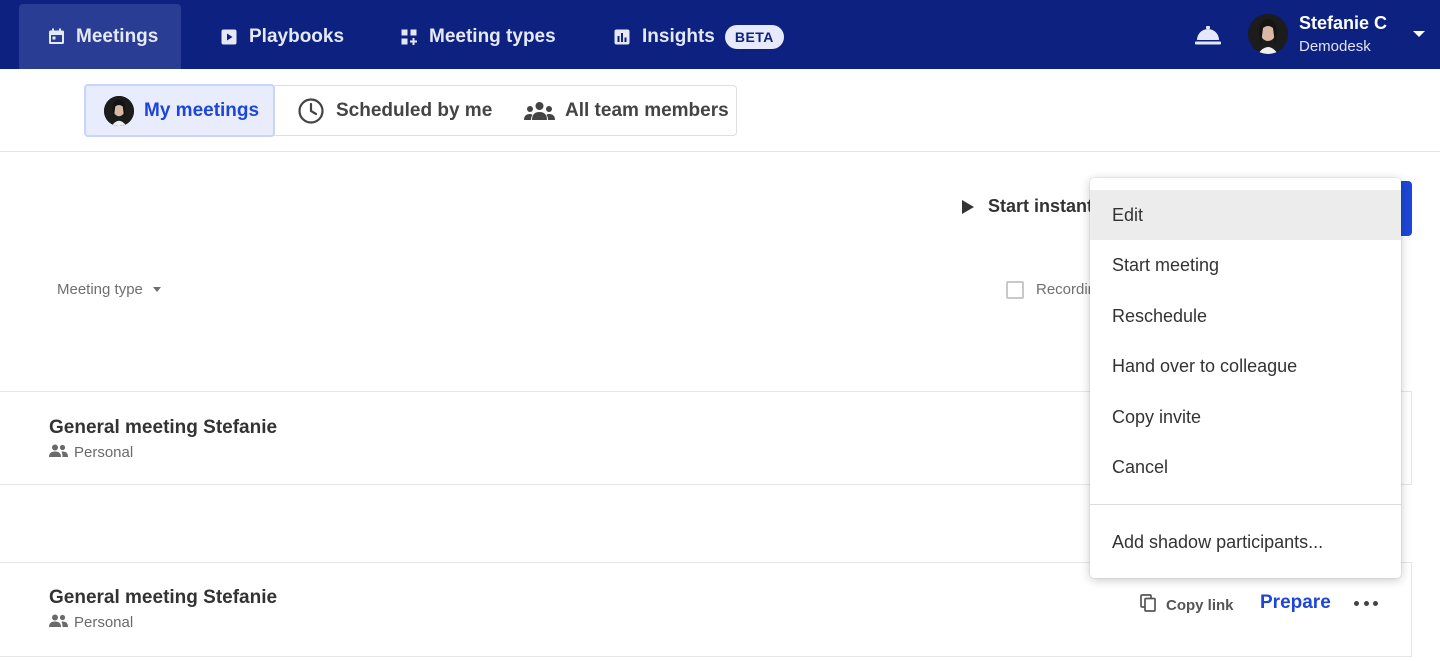 The image size is (1440, 661). Describe the element at coordinates (1419, 34) in the screenshot. I see `chevron-down-icon` at that location.